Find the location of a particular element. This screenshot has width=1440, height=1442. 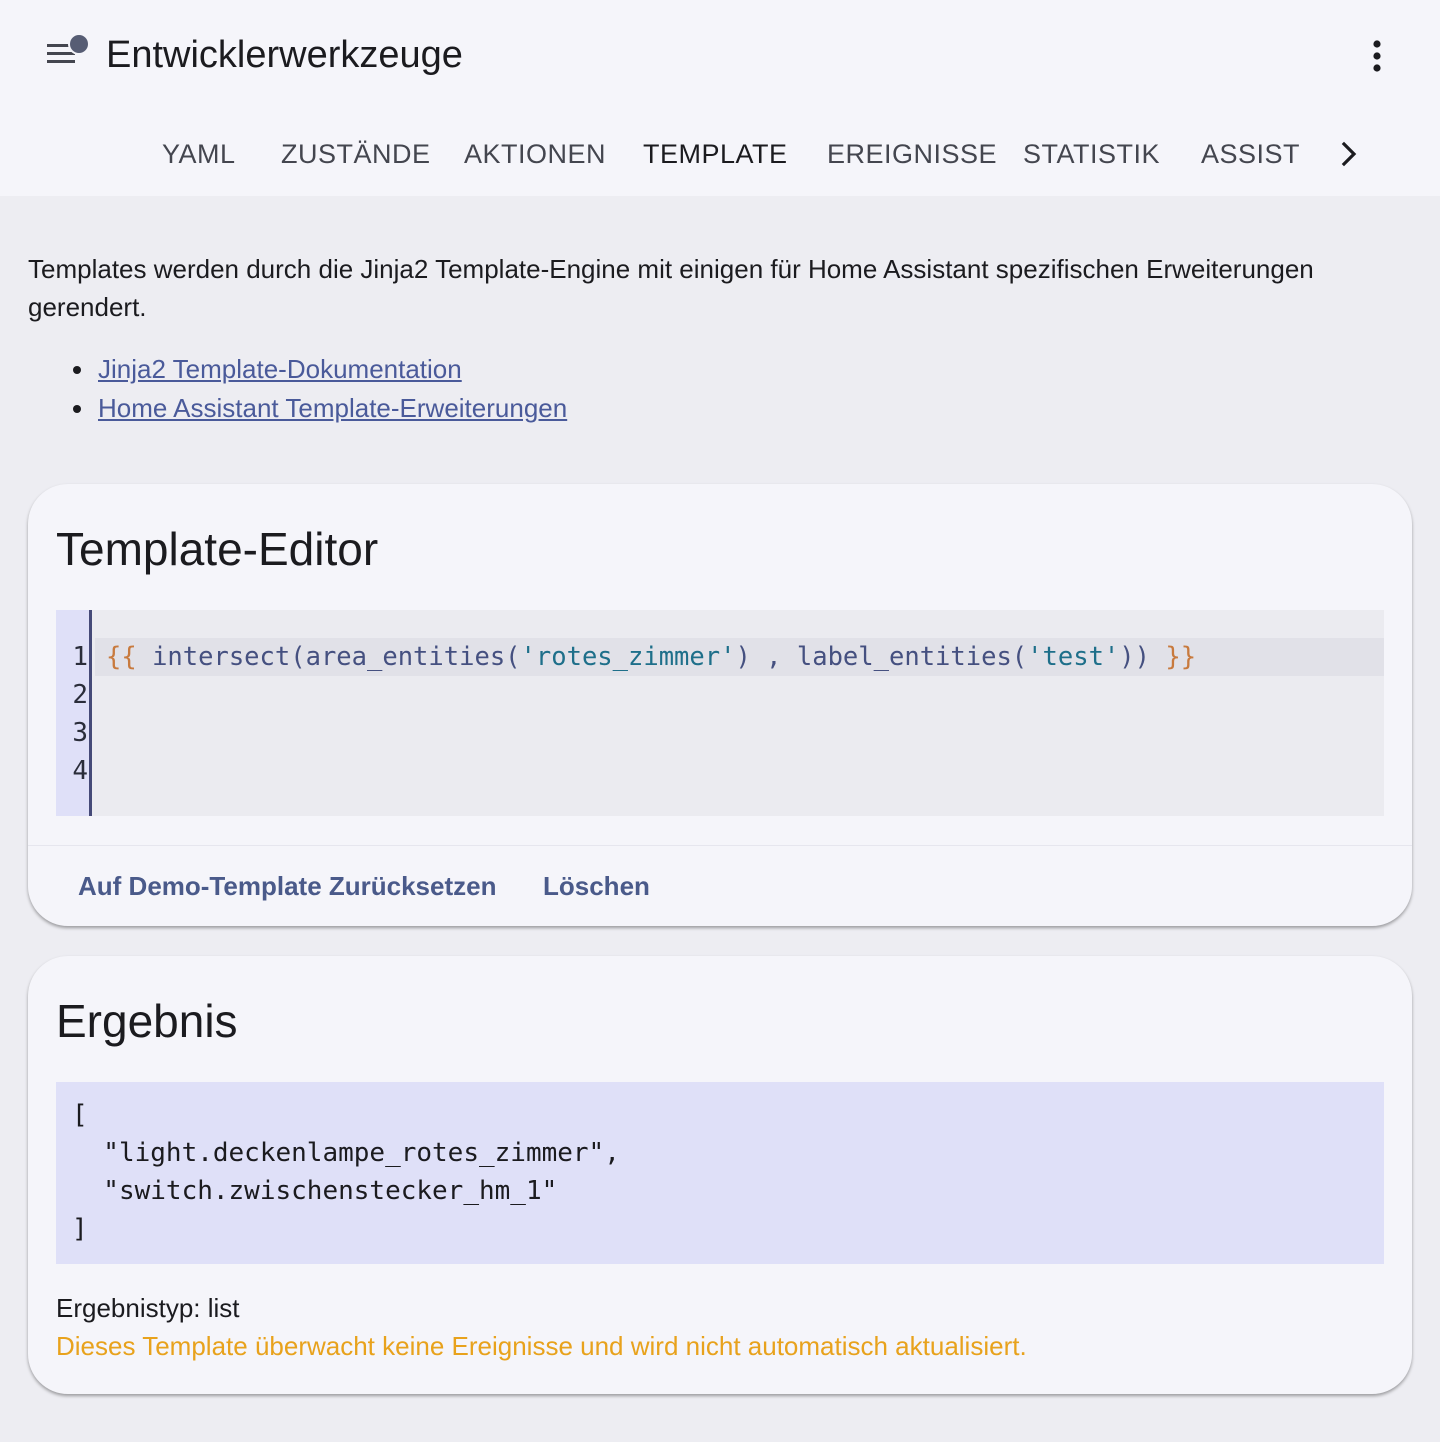

dots-vertical-icon is located at coordinates (1377, 56).